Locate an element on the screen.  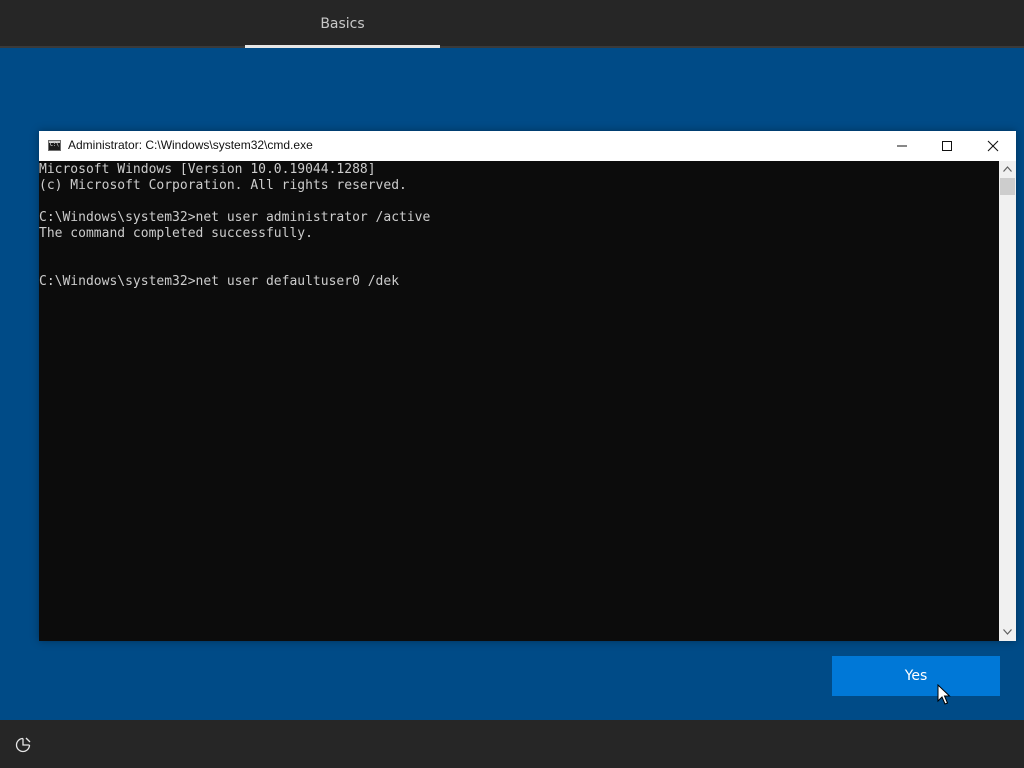
scroll-down-button is located at coordinates (1007, 632).